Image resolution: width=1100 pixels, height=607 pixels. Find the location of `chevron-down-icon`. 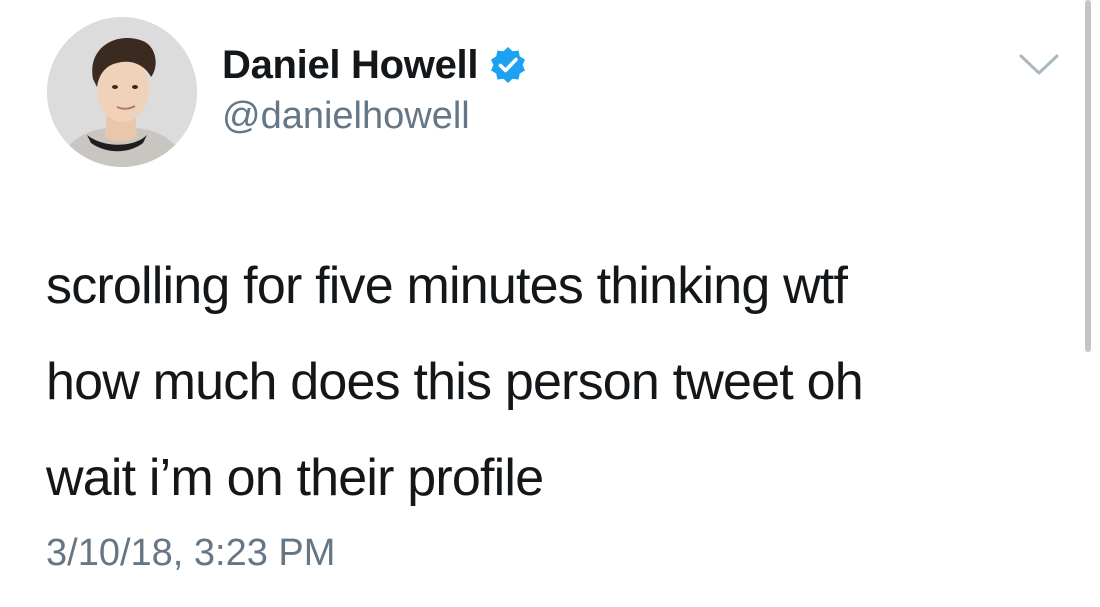

chevron-down-icon is located at coordinates (1039, 65).